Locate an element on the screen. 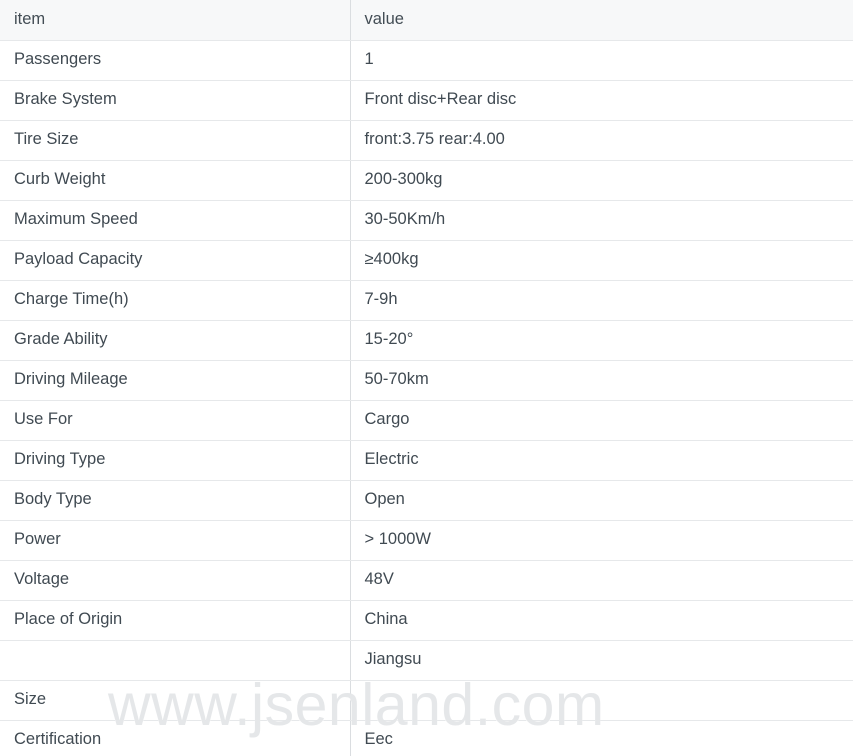  cell-value: front:3.75 rear:4.00 is located at coordinates (601, 140).